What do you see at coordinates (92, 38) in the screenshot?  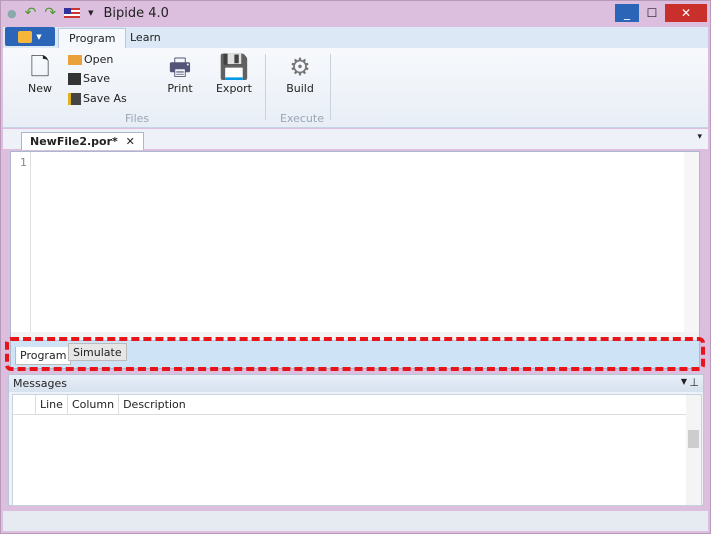 I see `tab-program: Program` at bounding box center [92, 38].